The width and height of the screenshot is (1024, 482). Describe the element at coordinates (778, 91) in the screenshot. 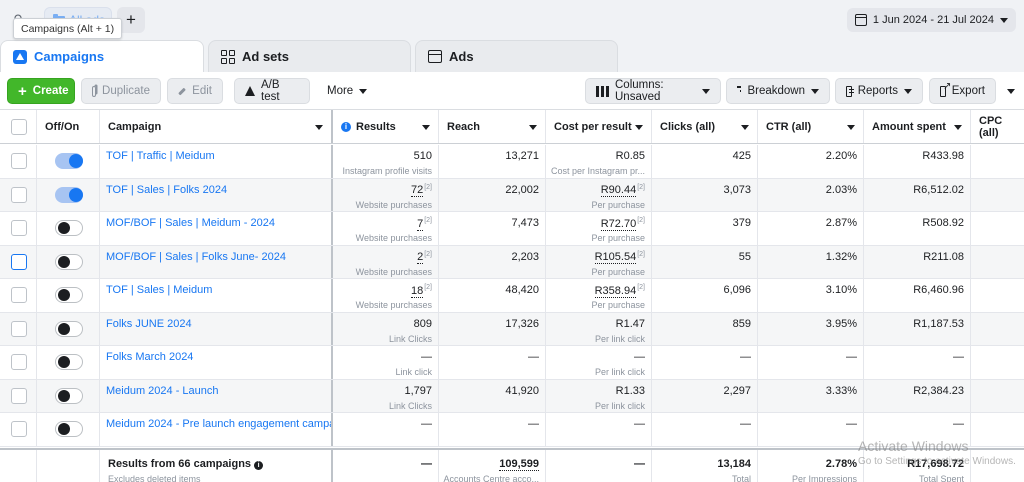

I see `breakdown-button: Breakdown` at that location.